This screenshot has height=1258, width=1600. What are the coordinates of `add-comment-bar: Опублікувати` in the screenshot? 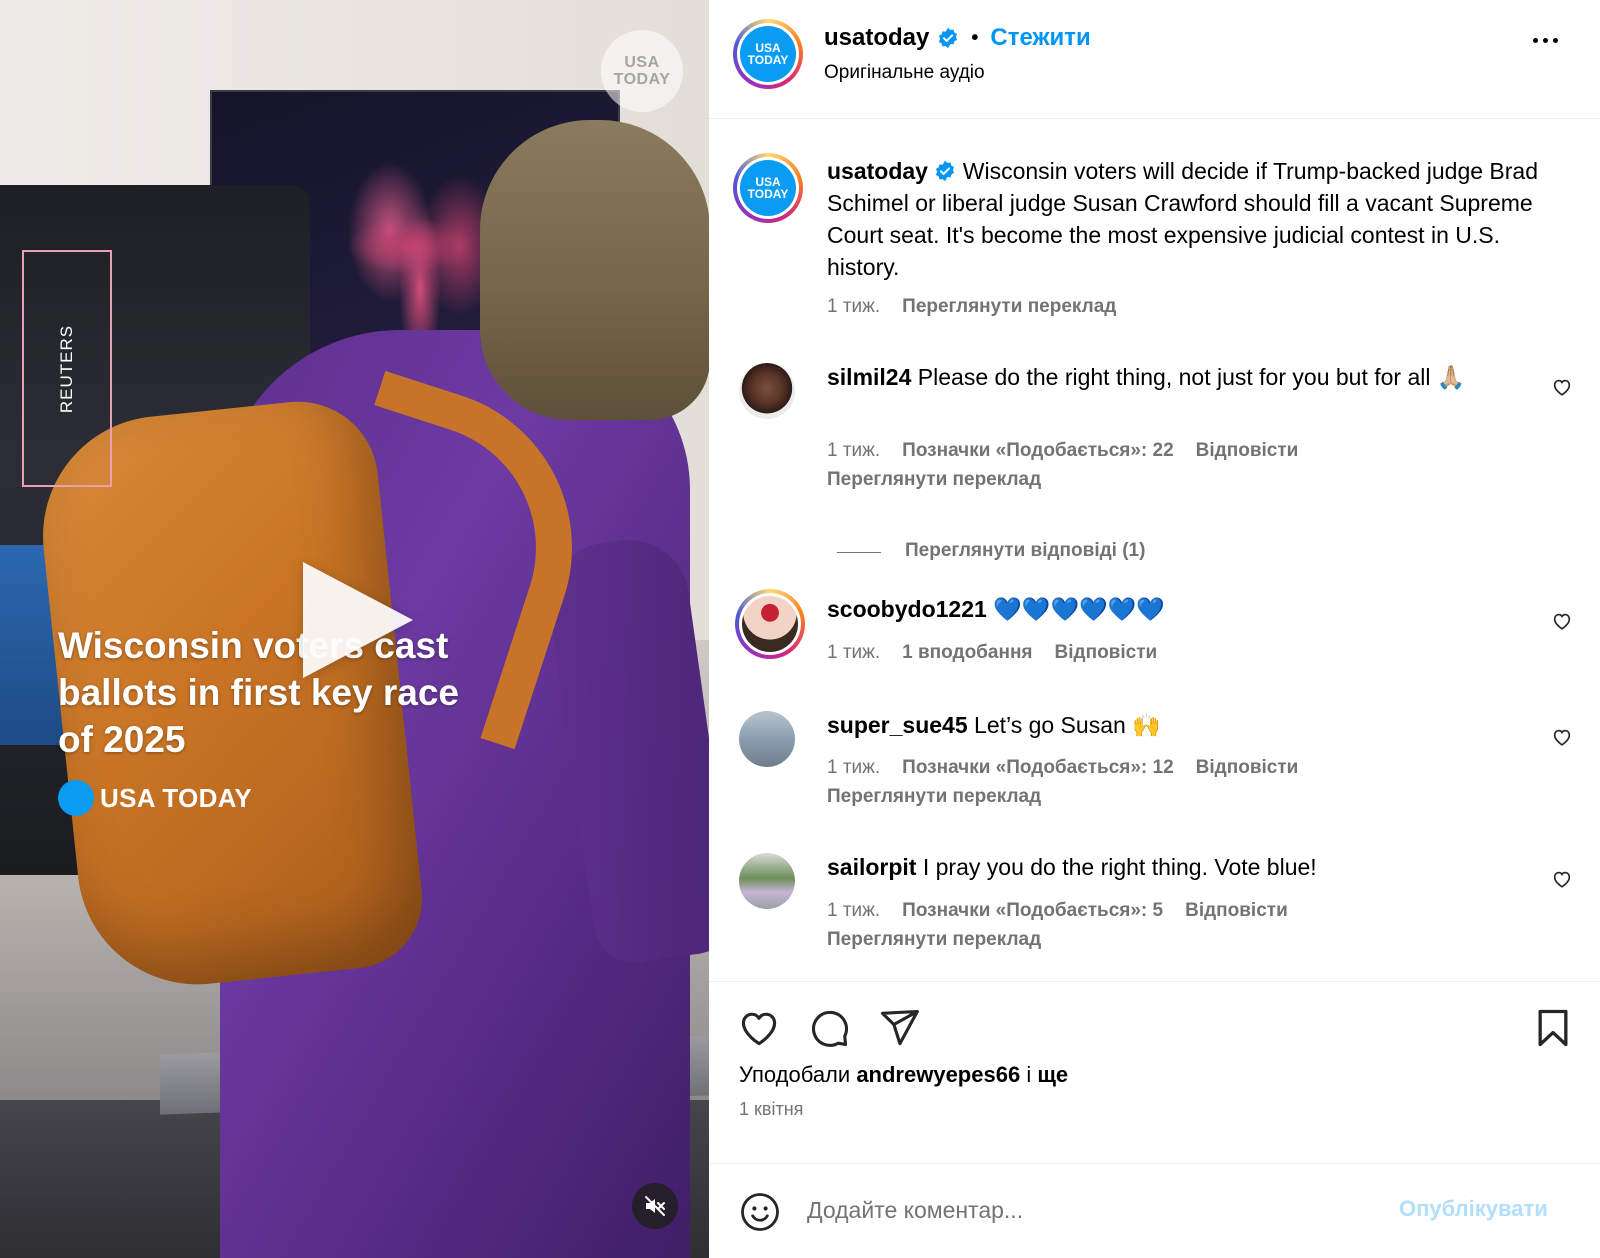 It's located at (1154, 1210).